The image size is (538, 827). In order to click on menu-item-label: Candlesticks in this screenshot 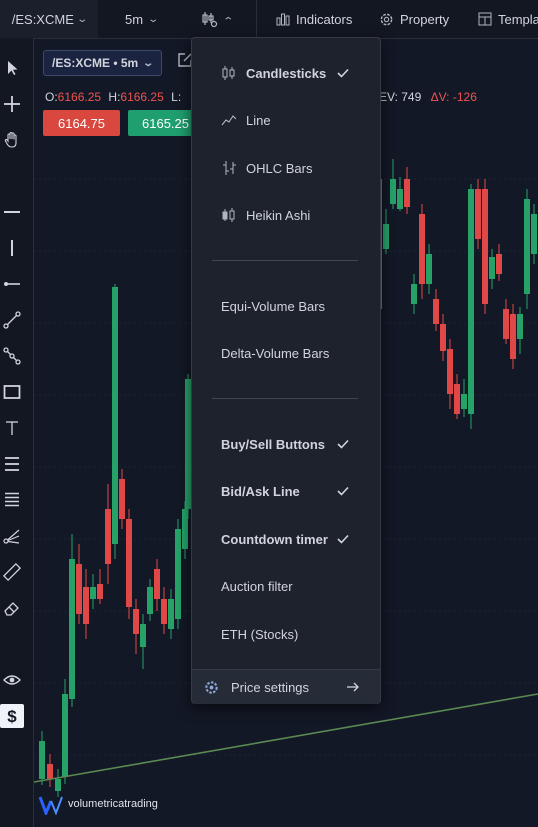, I will do `click(286, 73)`.